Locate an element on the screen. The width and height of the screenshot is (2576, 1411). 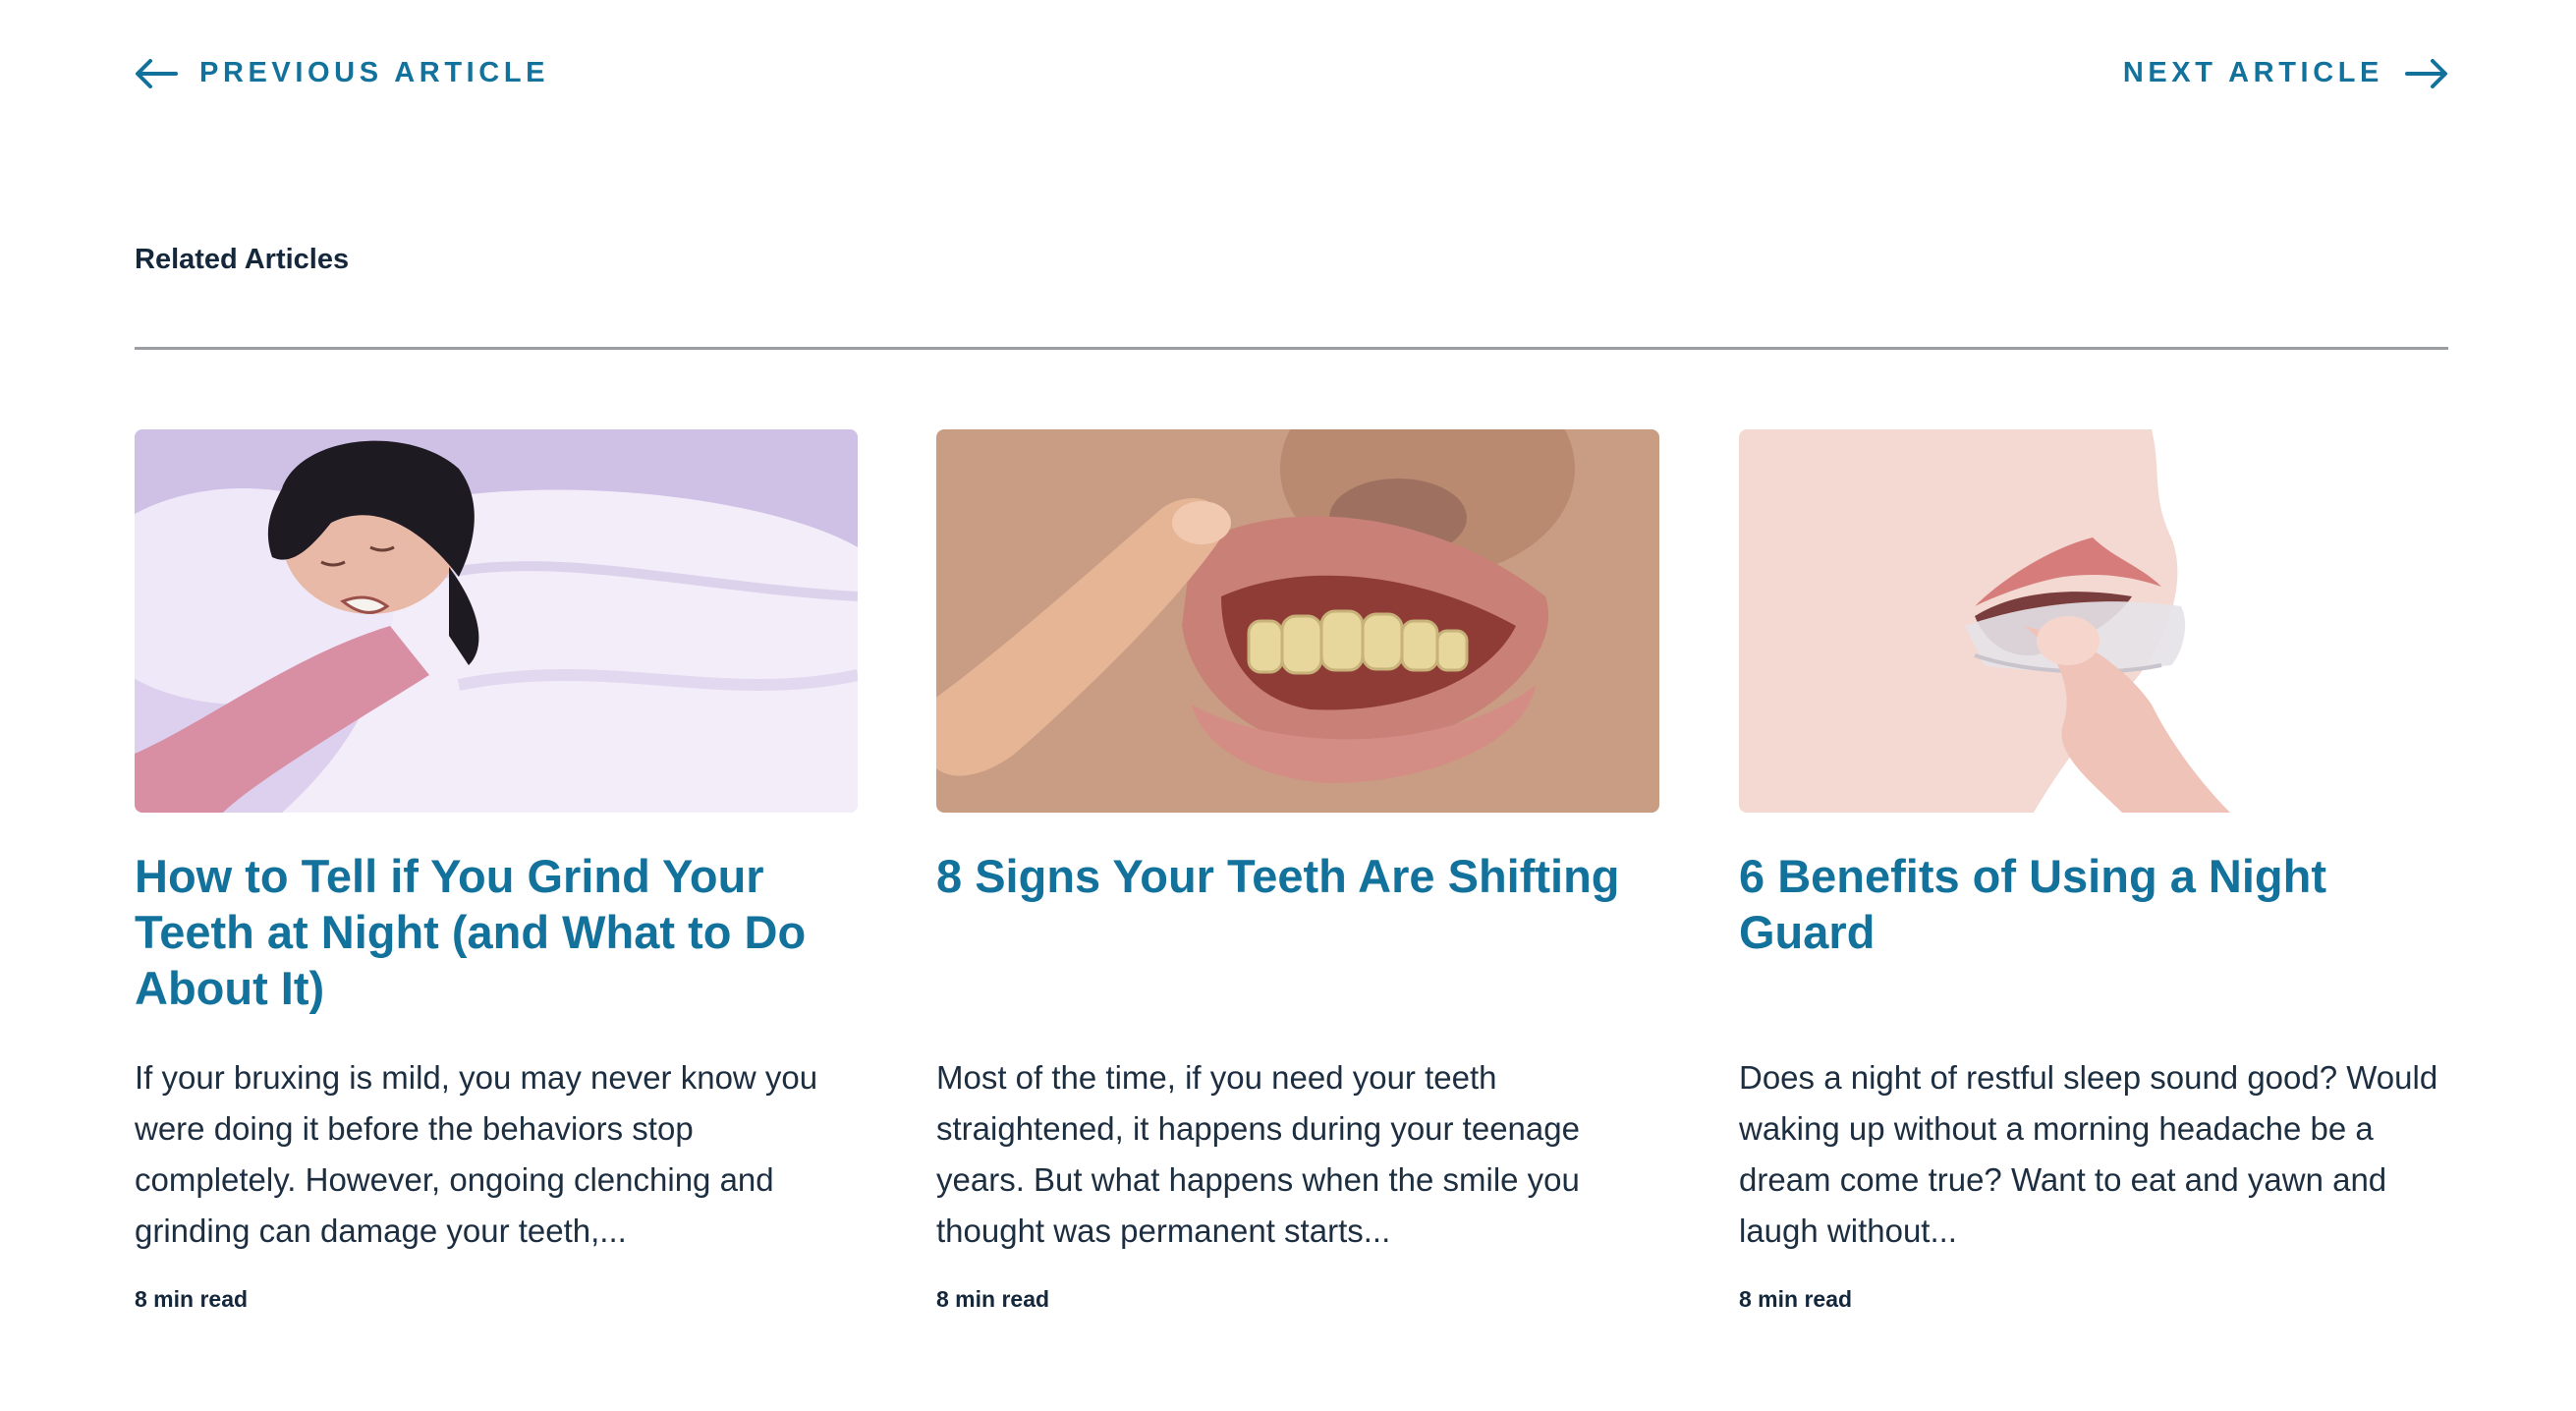
related-articles-heading: Related Articles is located at coordinates (242, 259).